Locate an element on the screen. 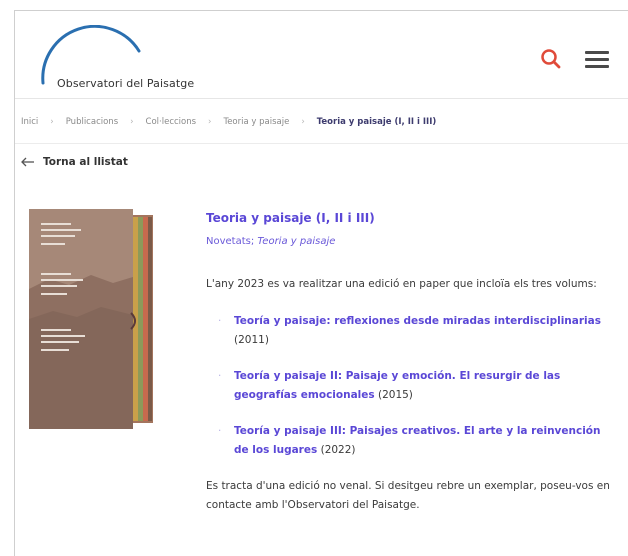  volume-year: (2011) is located at coordinates (251, 340).